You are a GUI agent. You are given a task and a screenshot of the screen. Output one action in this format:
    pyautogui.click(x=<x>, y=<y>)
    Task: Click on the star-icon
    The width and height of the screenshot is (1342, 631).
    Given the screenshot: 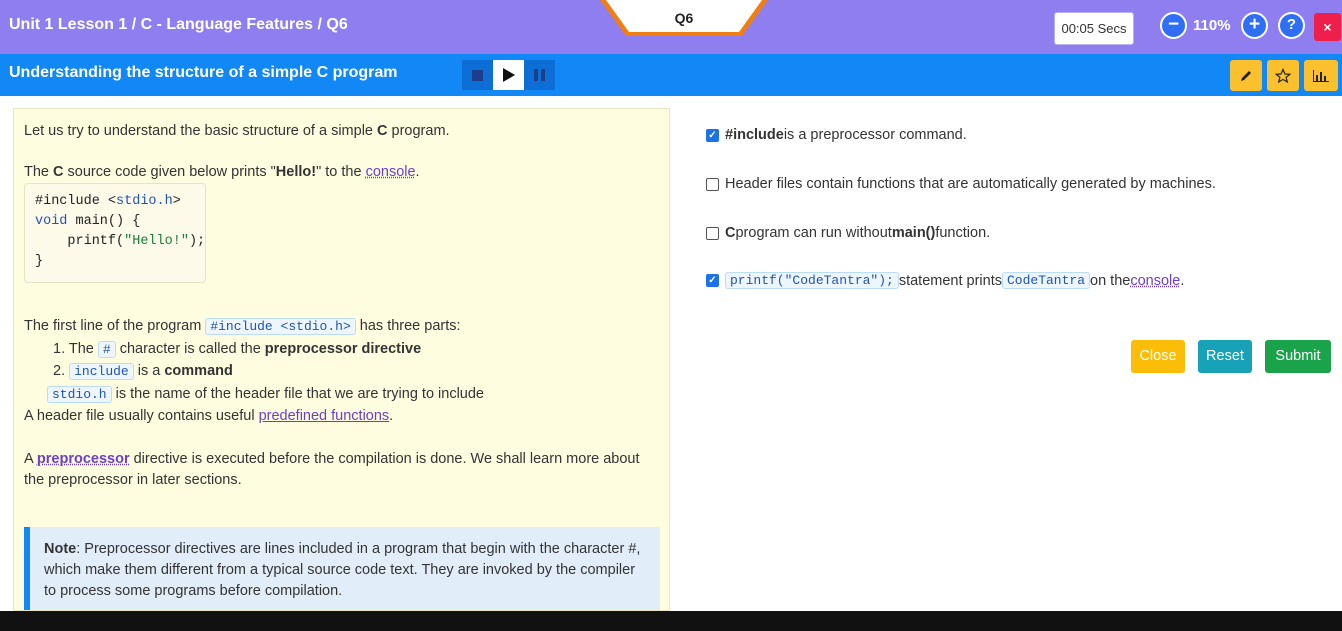 What is the action you would take?
    pyautogui.click(x=1283, y=75)
    